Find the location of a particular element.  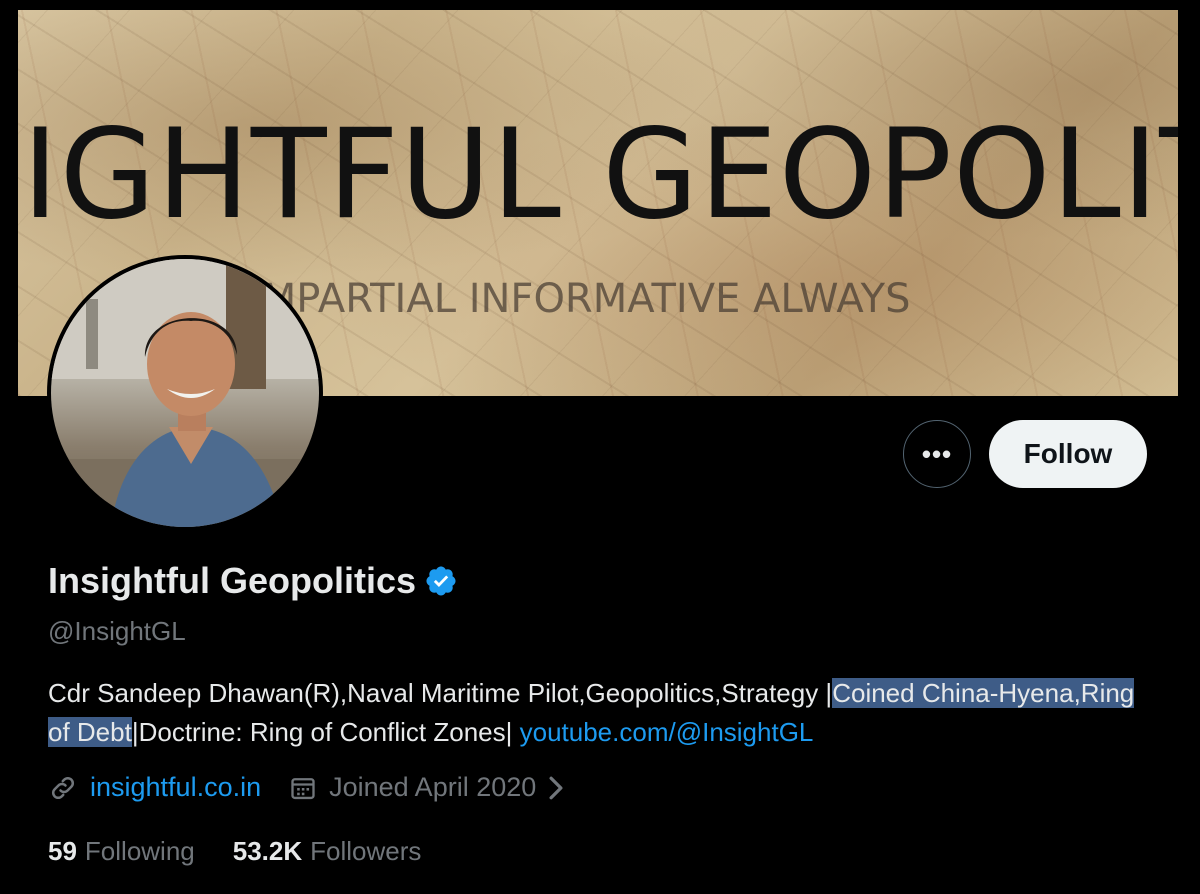

followers-label: Followers is located at coordinates (366, 851).